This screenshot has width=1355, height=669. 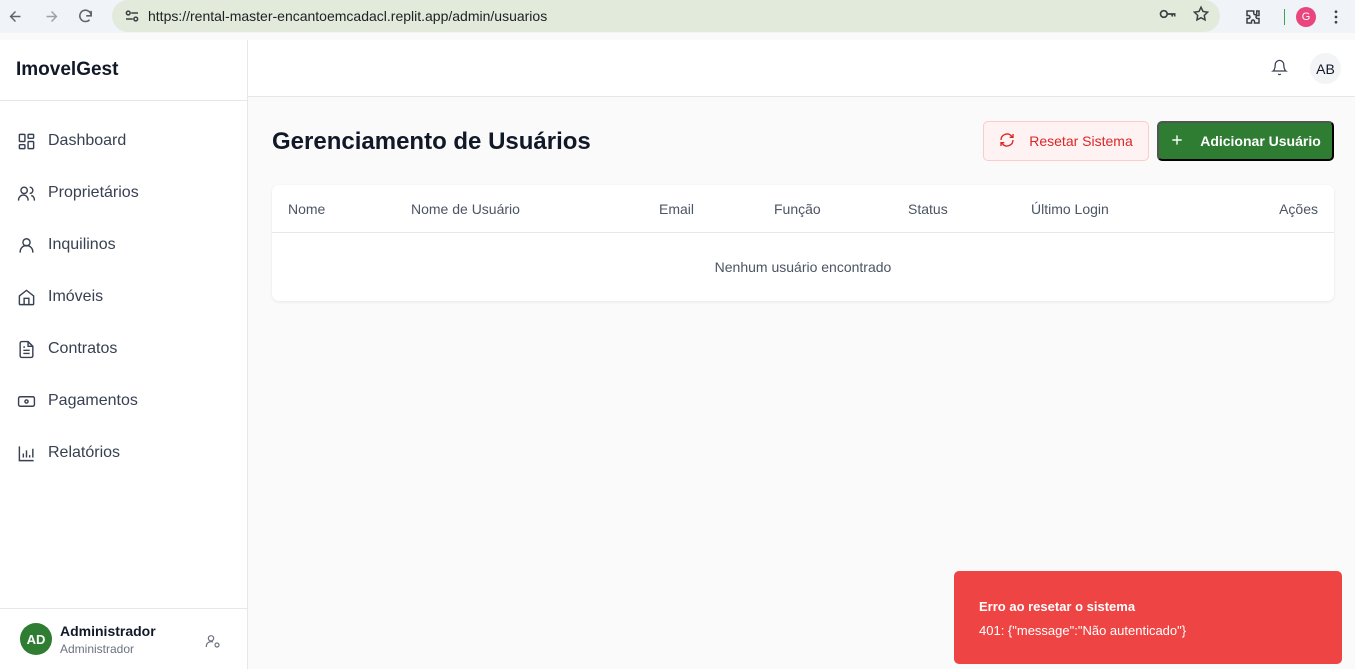 I want to click on reload-icon, so click(x=85, y=16).